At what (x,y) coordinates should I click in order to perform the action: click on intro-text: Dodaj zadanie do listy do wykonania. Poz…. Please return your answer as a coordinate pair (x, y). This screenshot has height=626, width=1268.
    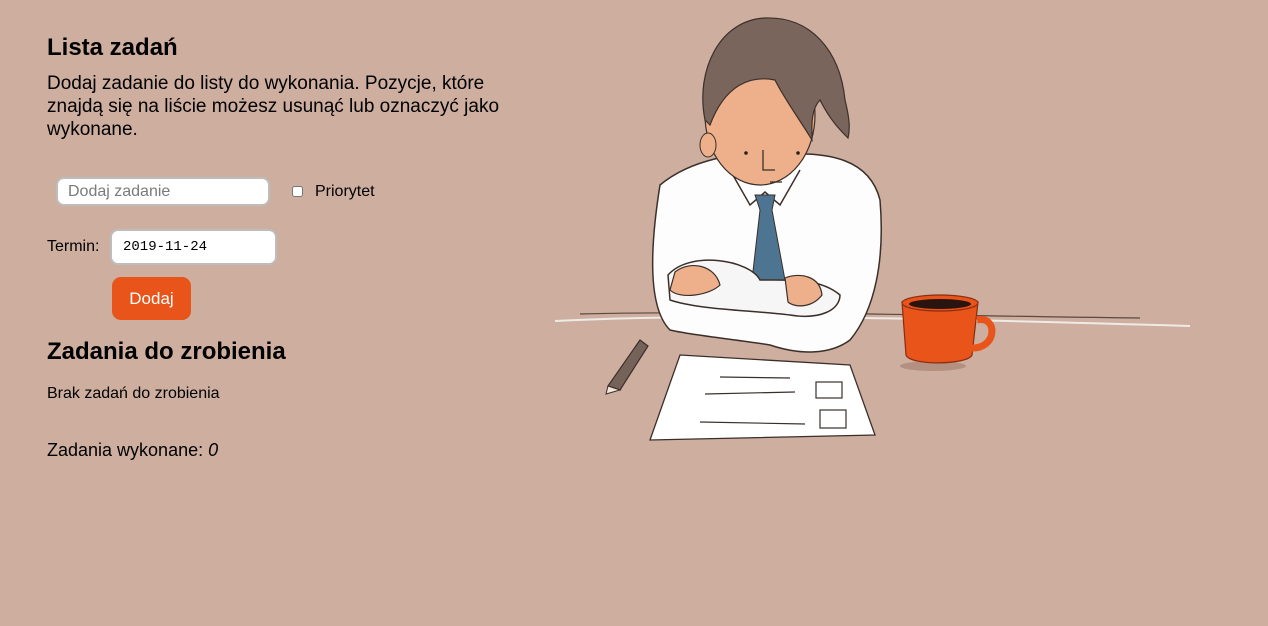
    Looking at the image, I should click on (273, 106).